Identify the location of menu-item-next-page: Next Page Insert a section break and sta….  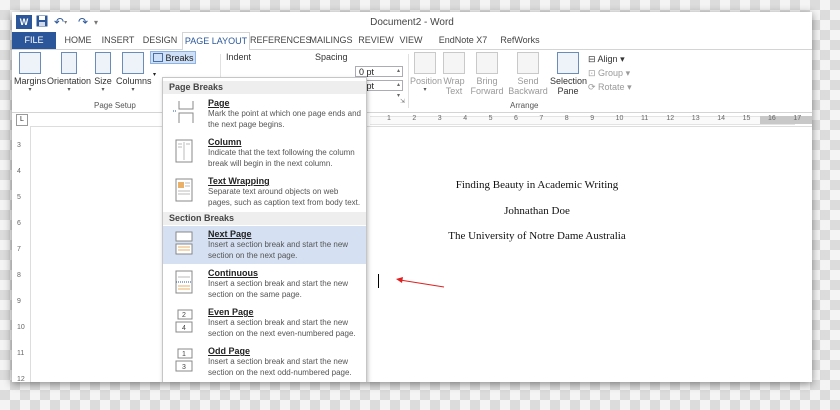
(264, 245).